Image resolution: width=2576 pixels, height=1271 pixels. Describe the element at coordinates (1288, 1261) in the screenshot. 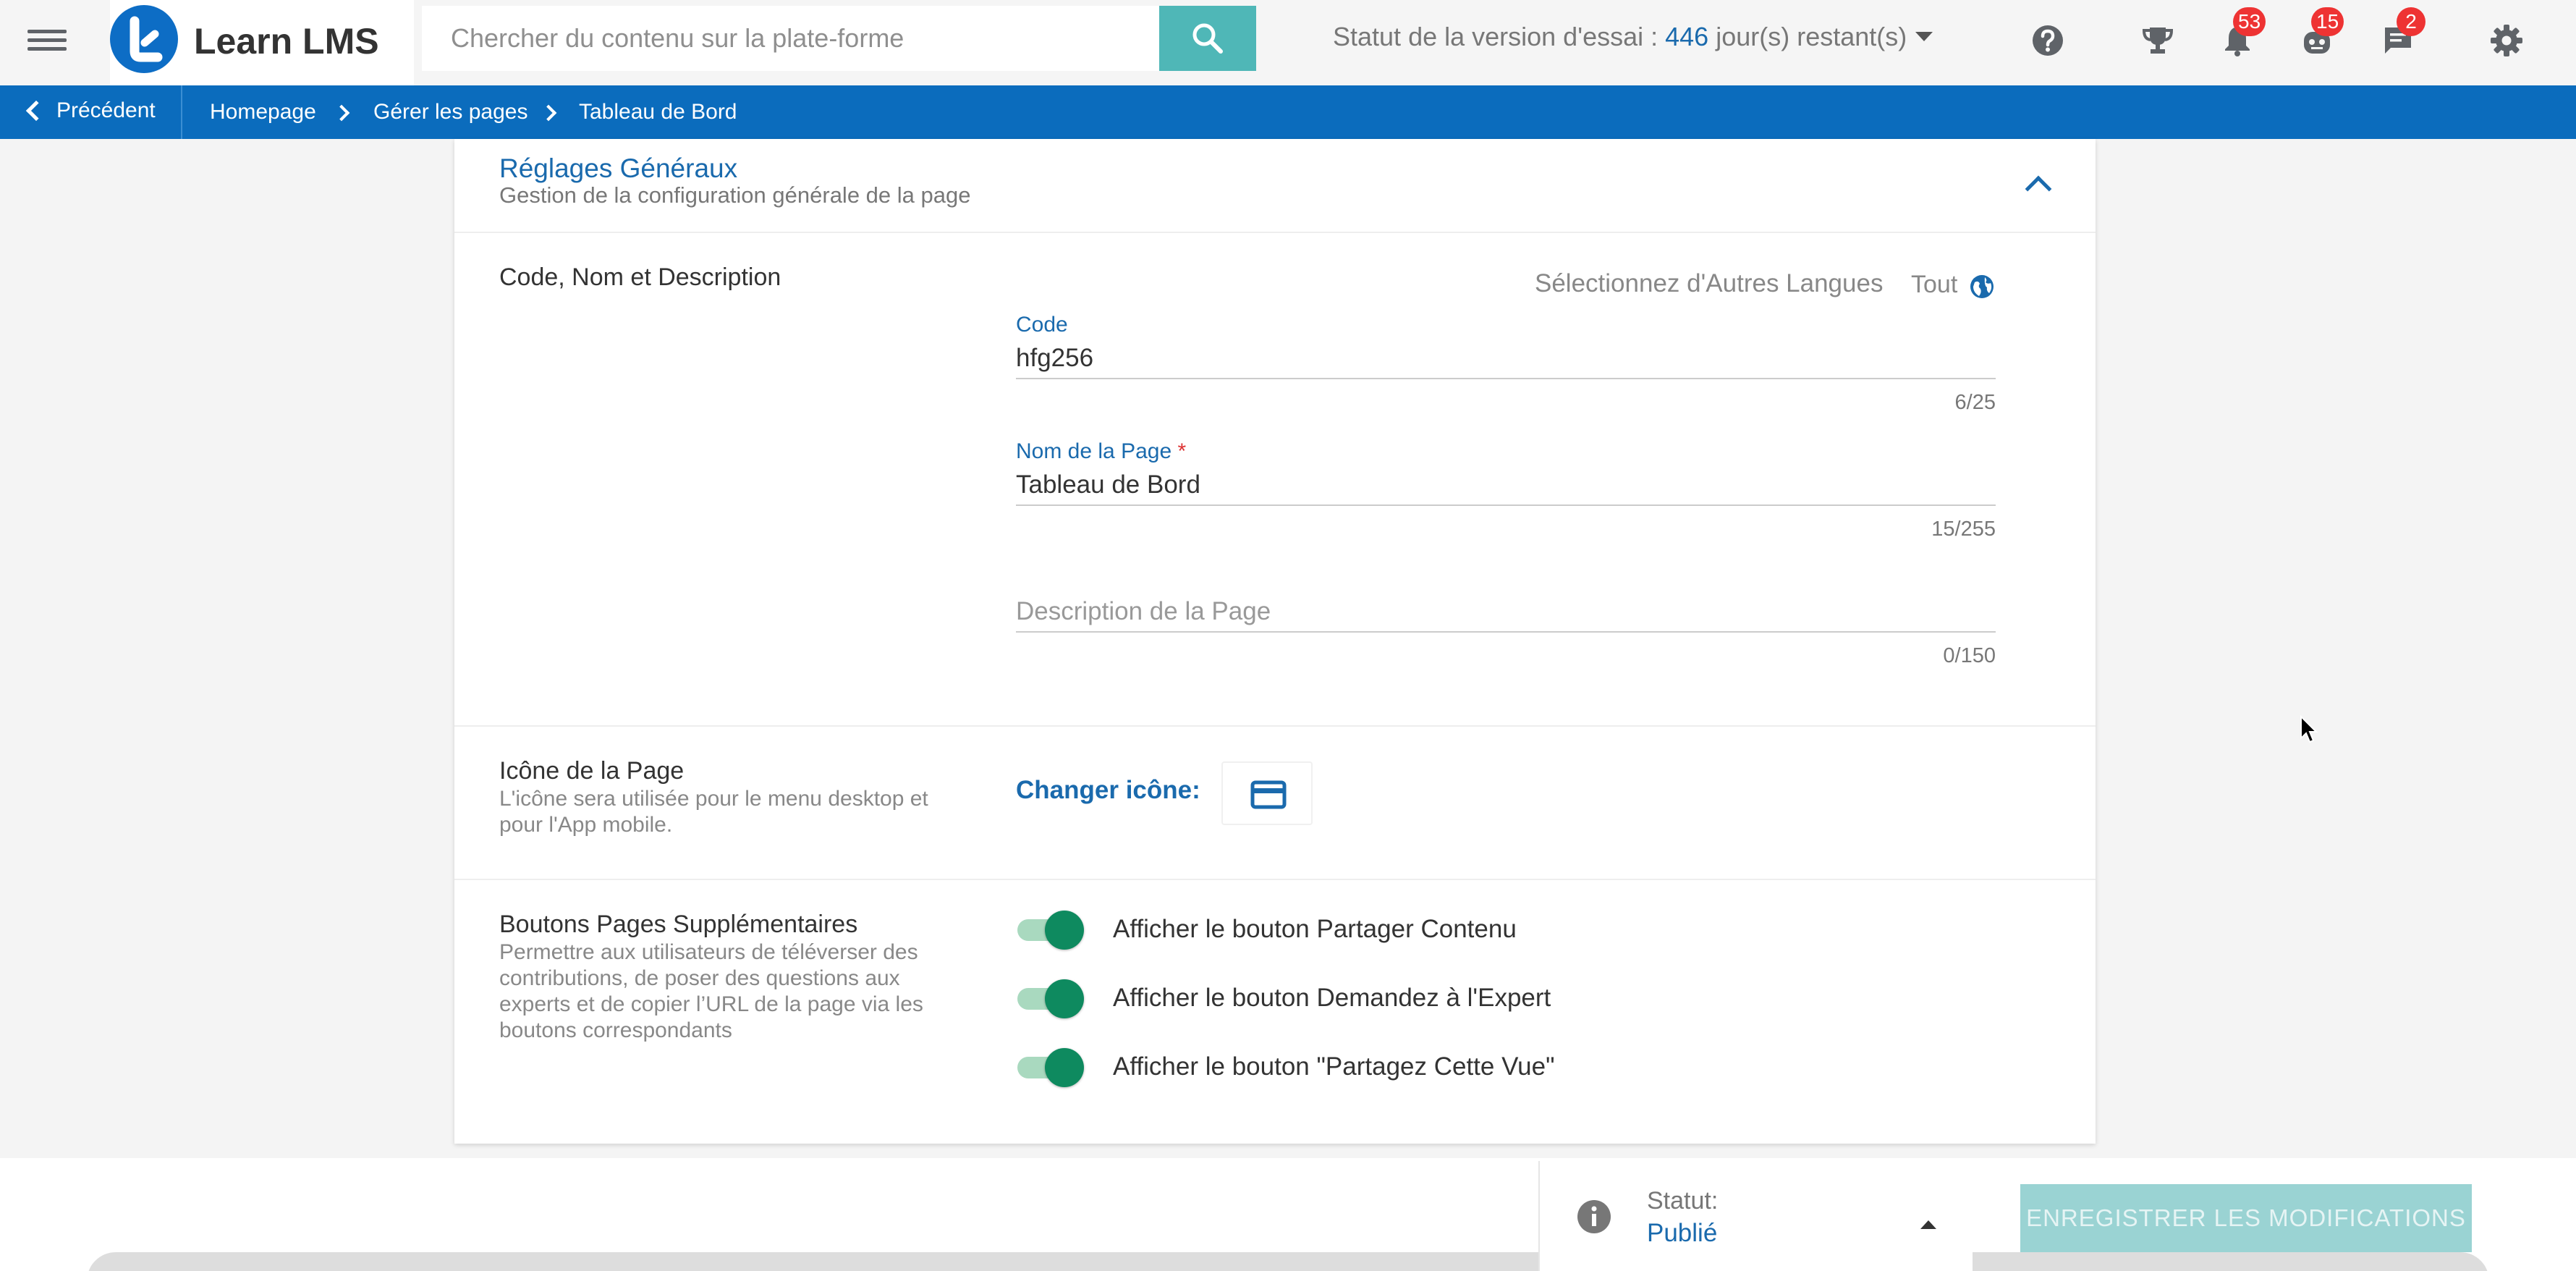

I see `bottom-panel-edge` at that location.